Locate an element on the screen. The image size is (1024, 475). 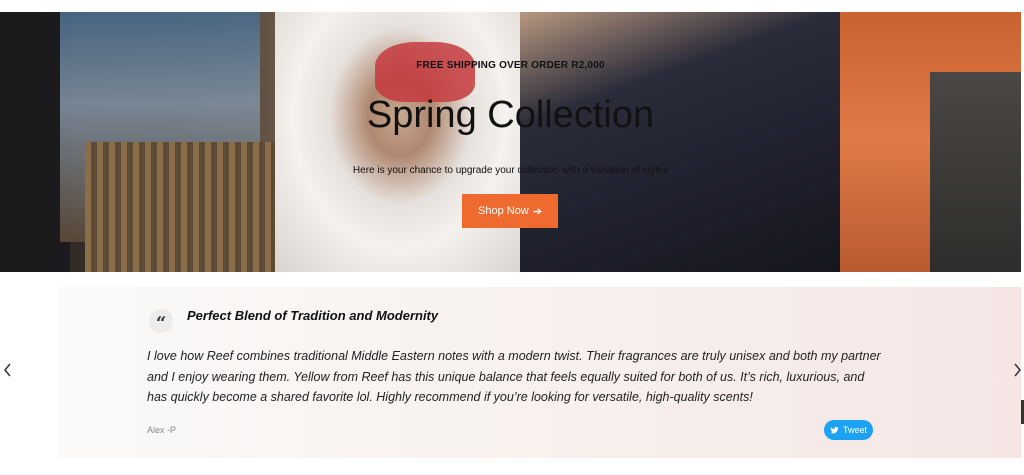
carousel-next-button is located at coordinates (1017, 370).